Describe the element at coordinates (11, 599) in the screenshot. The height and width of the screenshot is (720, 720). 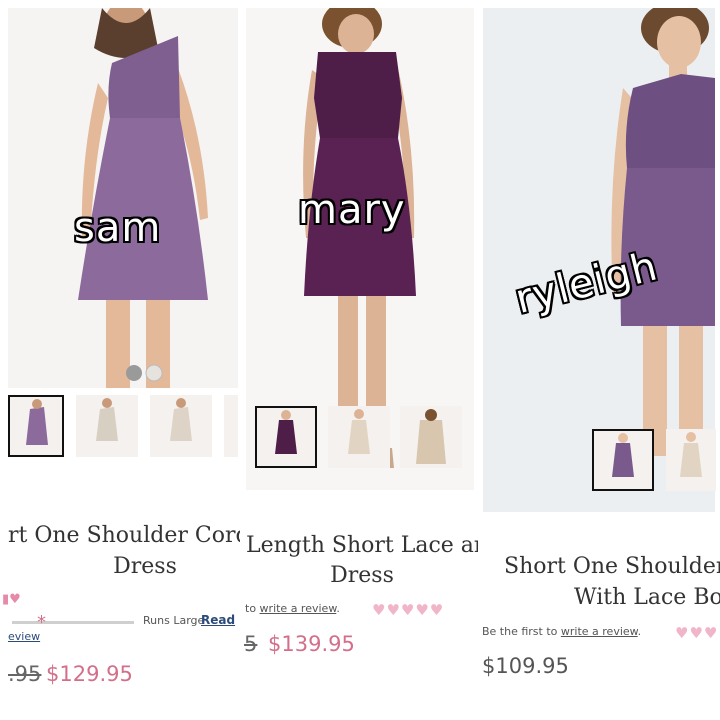
I see `heart-icon: ▮♥` at that location.